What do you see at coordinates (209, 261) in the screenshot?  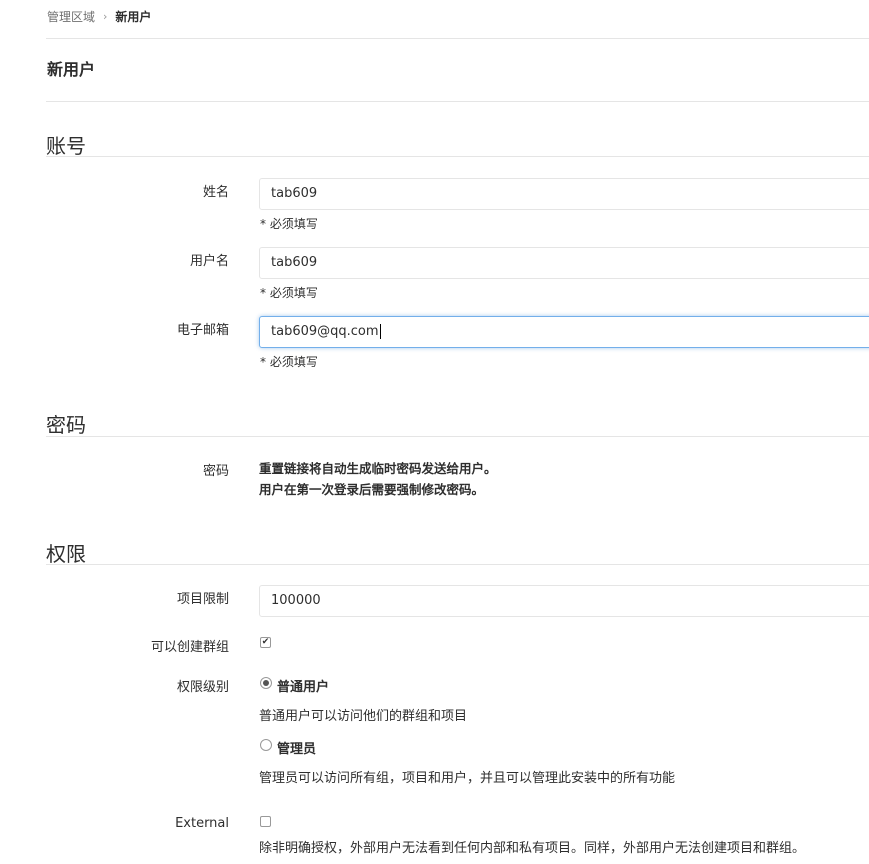 I see `username-label: 用户名` at bounding box center [209, 261].